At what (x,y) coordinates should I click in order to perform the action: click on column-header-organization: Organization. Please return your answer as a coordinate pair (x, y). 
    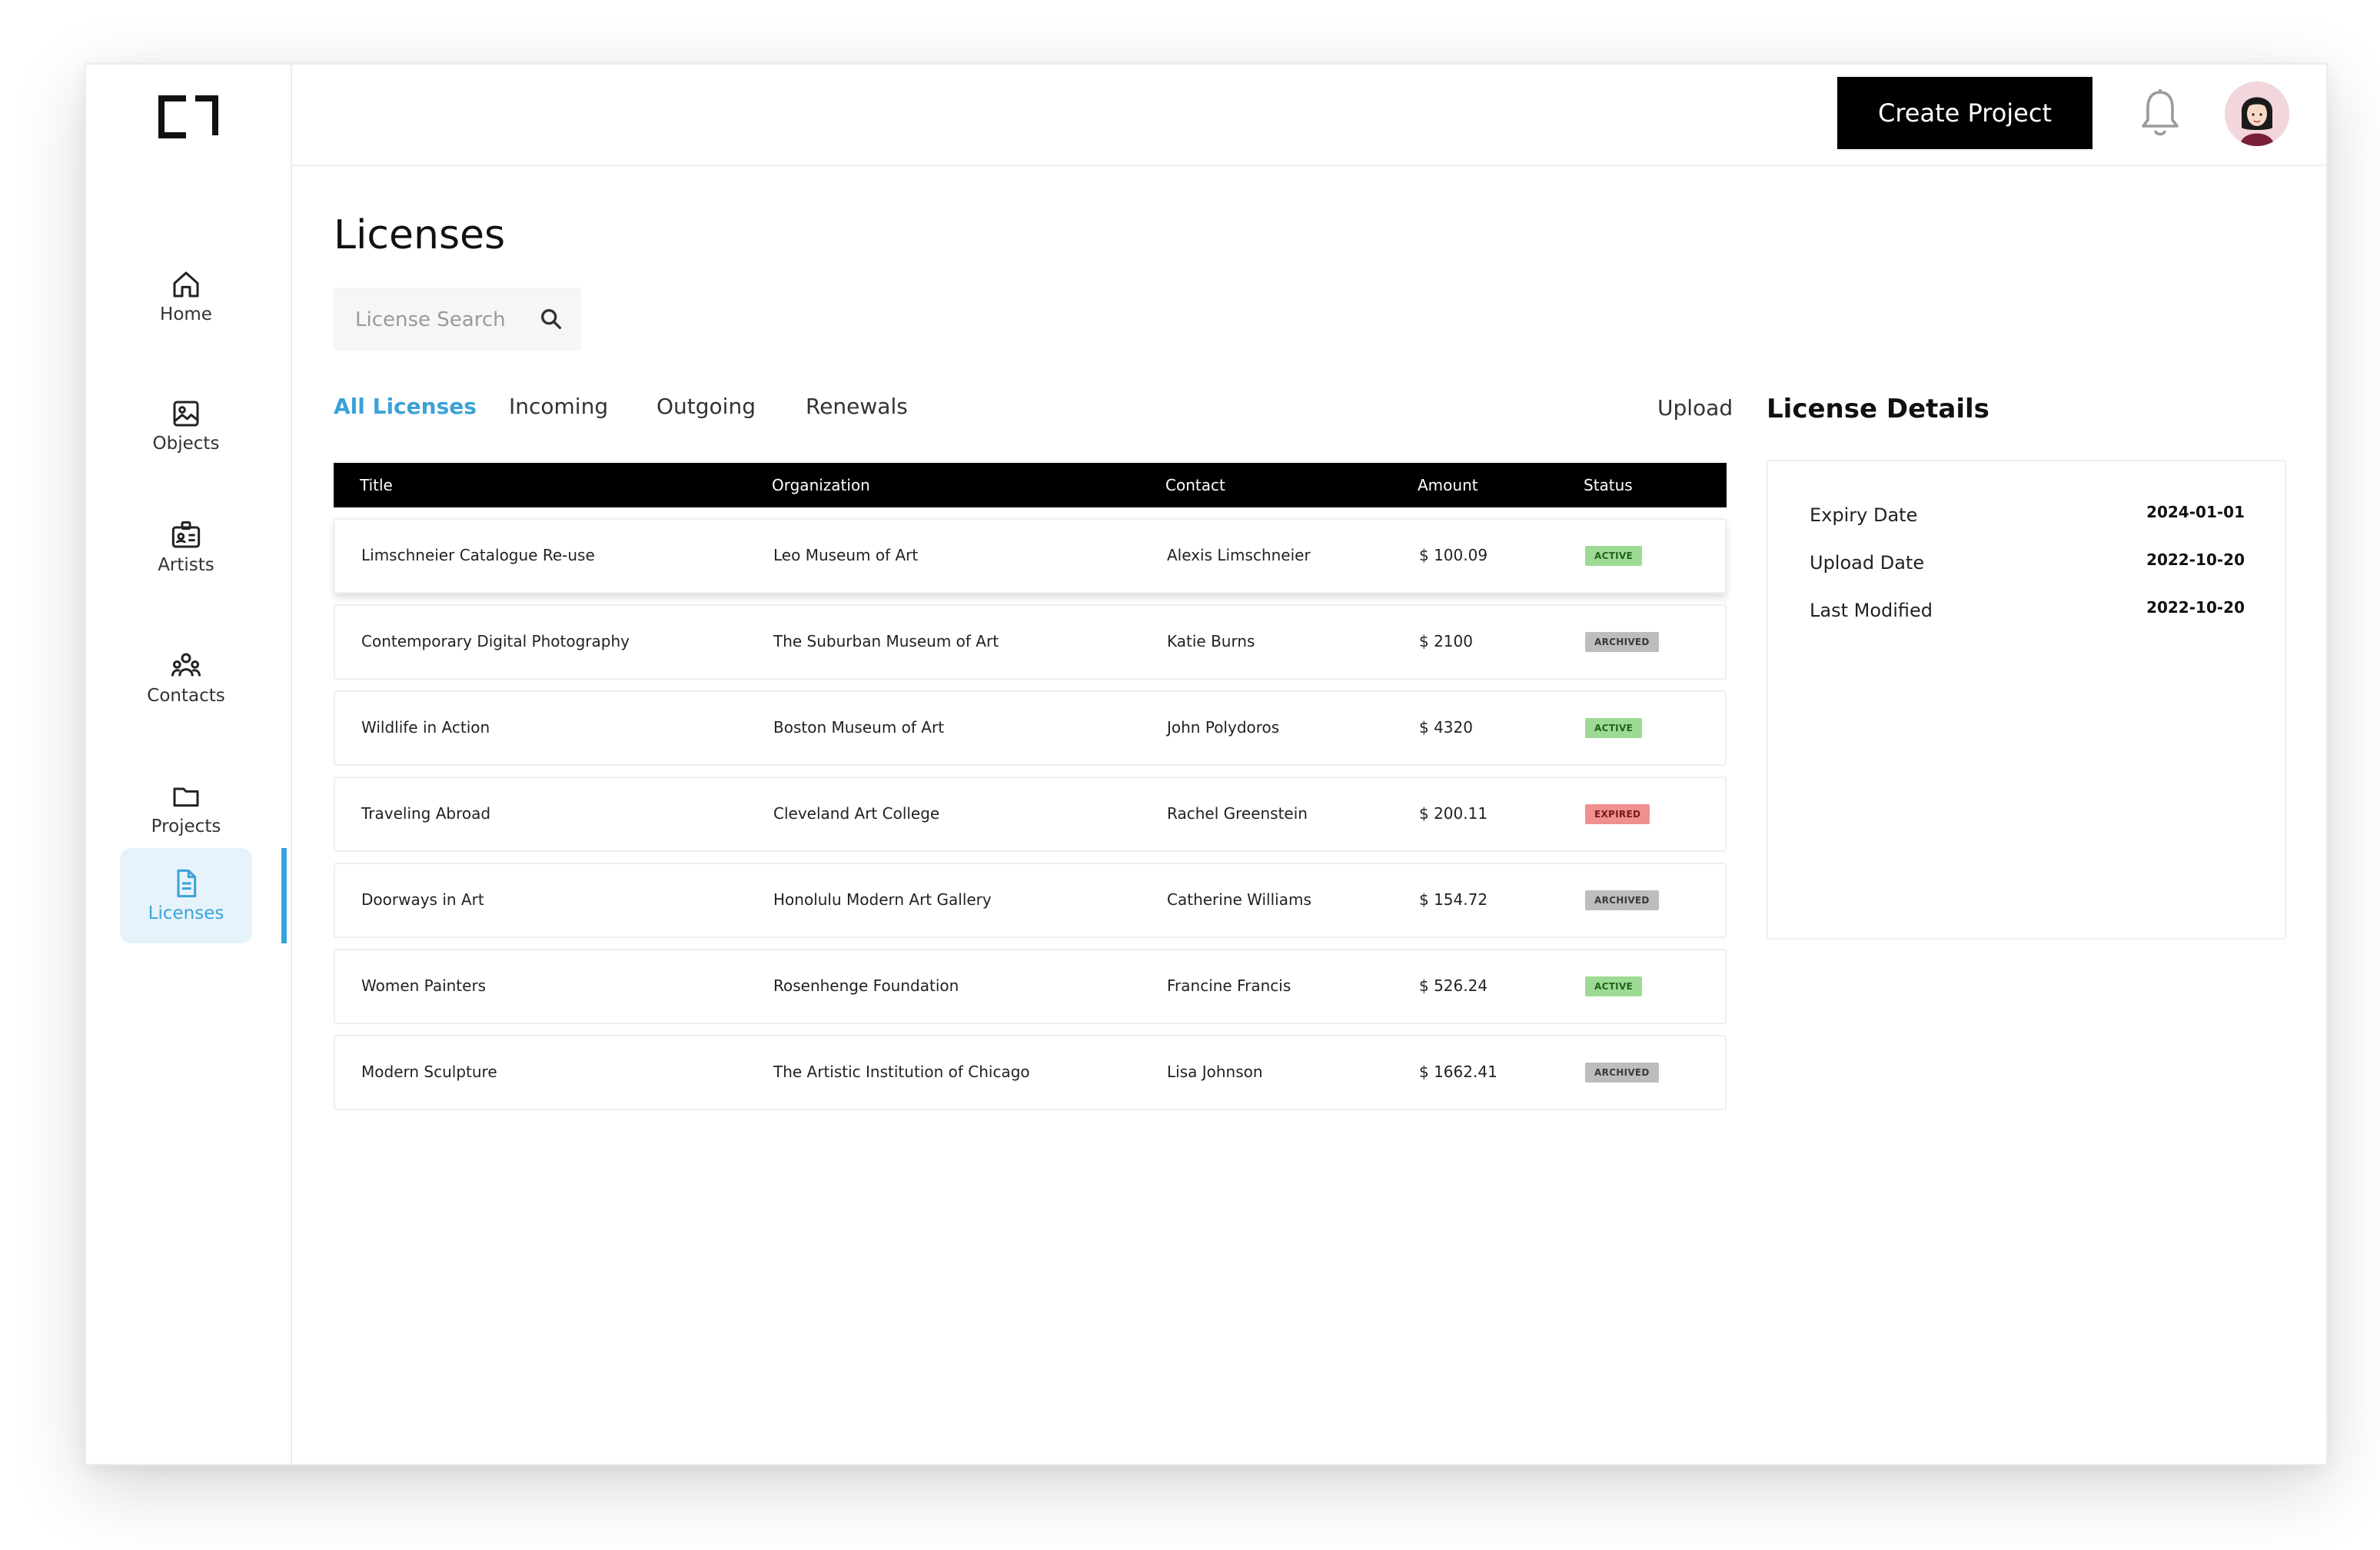
    Looking at the image, I should click on (821, 485).